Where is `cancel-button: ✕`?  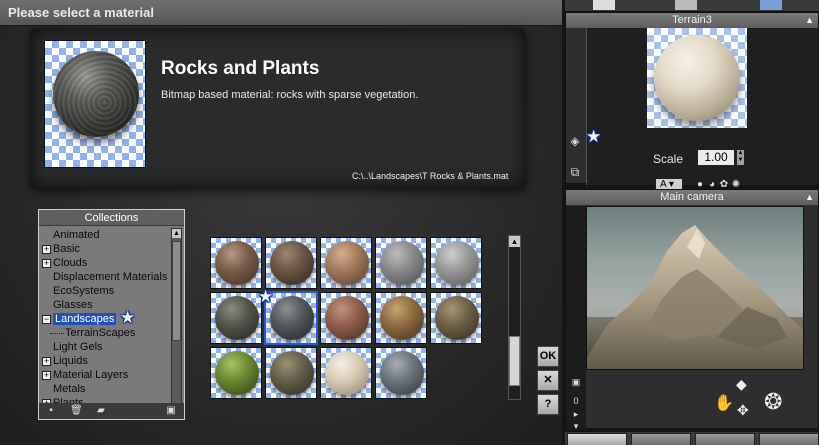 cancel-button: ✕ is located at coordinates (548, 380).